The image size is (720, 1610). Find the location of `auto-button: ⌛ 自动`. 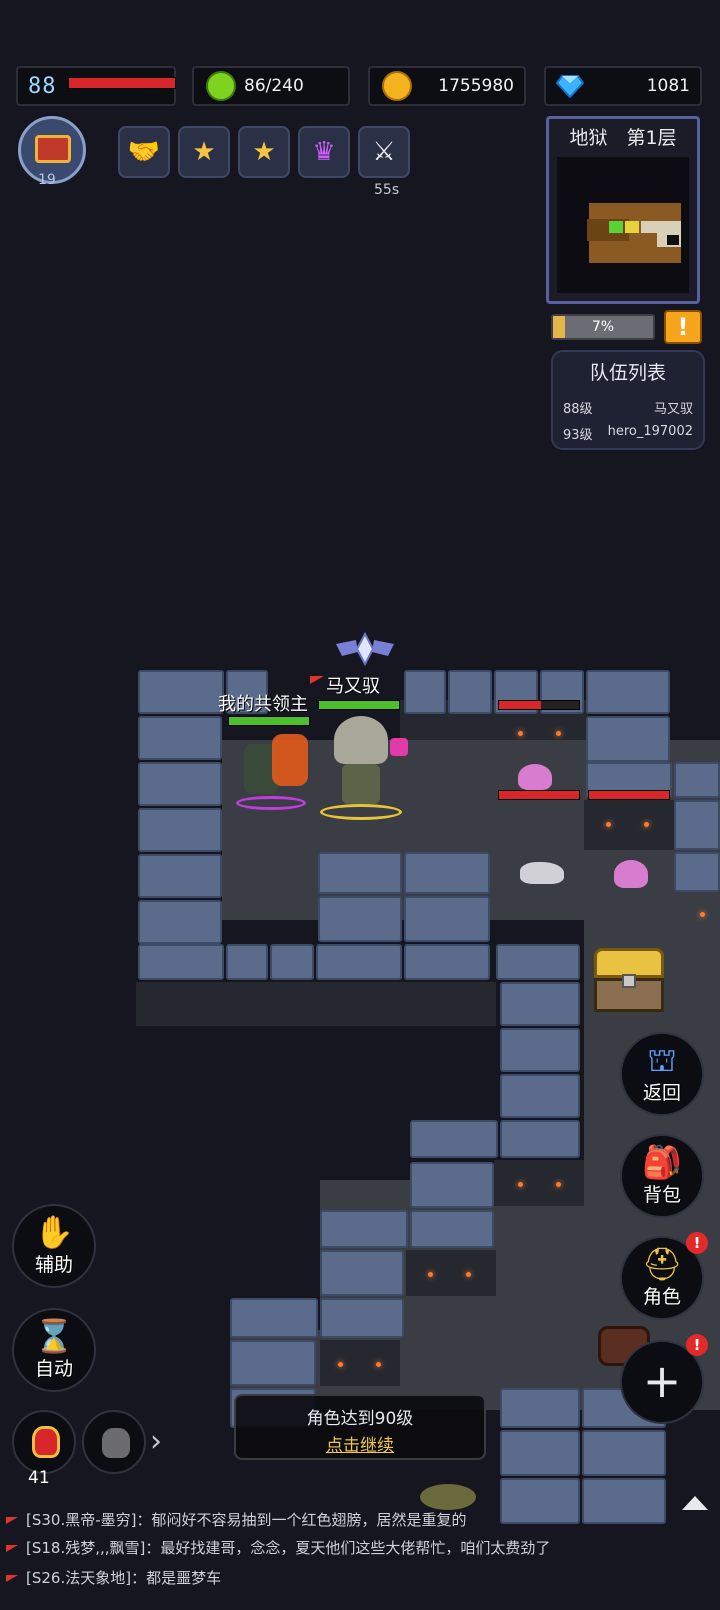

auto-button: ⌛ 自动 is located at coordinates (54, 1350).